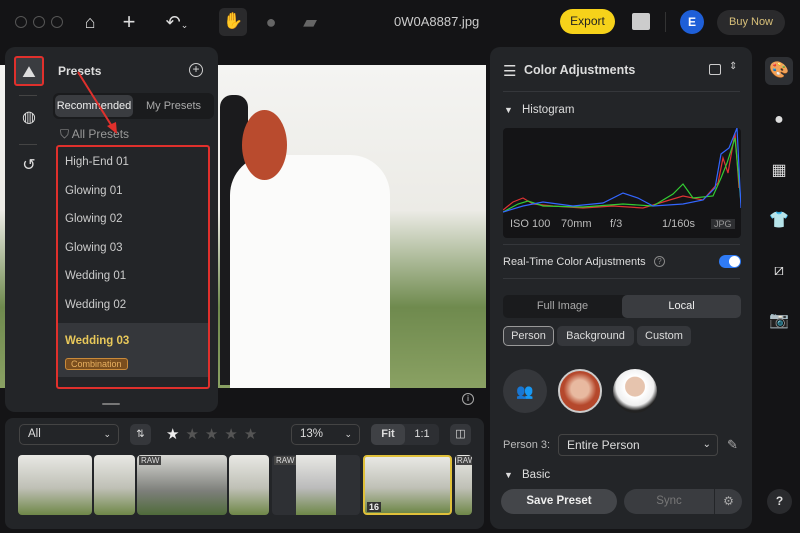 The height and width of the screenshot is (533, 800). Describe the element at coordinates (527, 445) in the screenshot. I see `person-label: Person 3:` at that location.